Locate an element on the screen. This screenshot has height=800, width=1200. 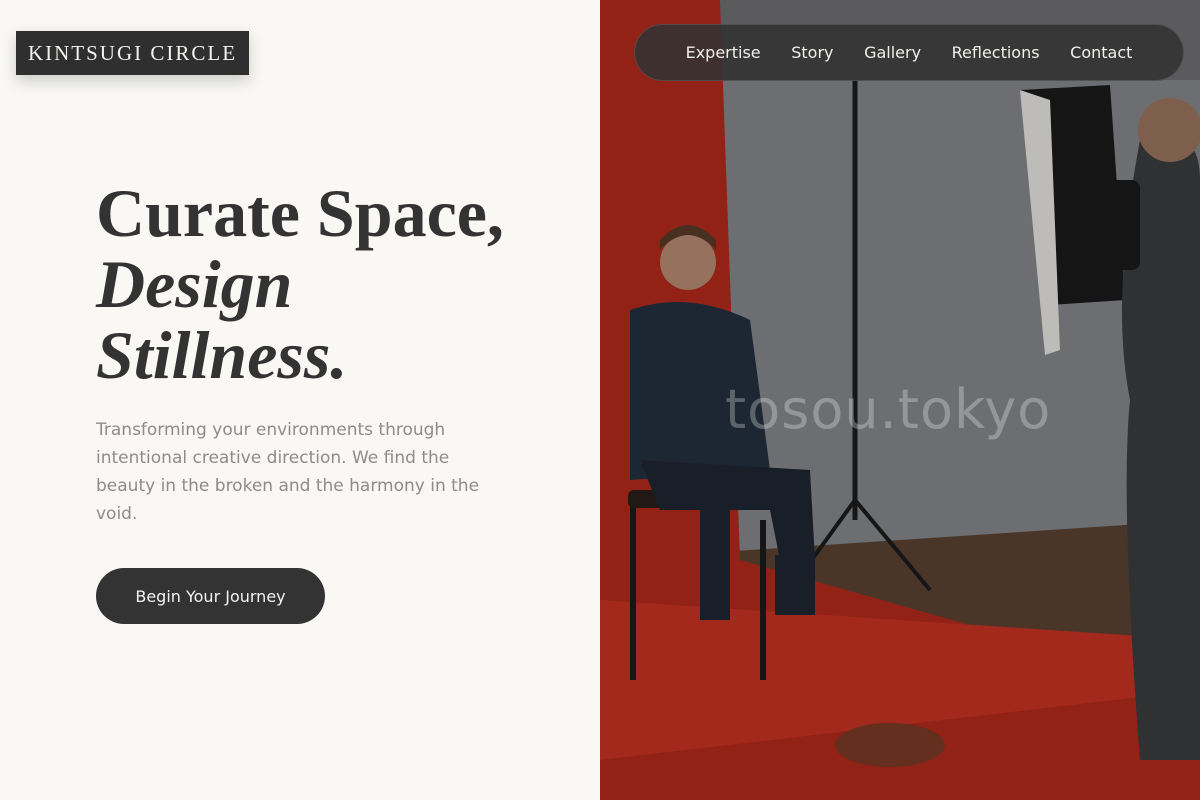
nav-item-reflections: Reflections is located at coordinates (996, 52).